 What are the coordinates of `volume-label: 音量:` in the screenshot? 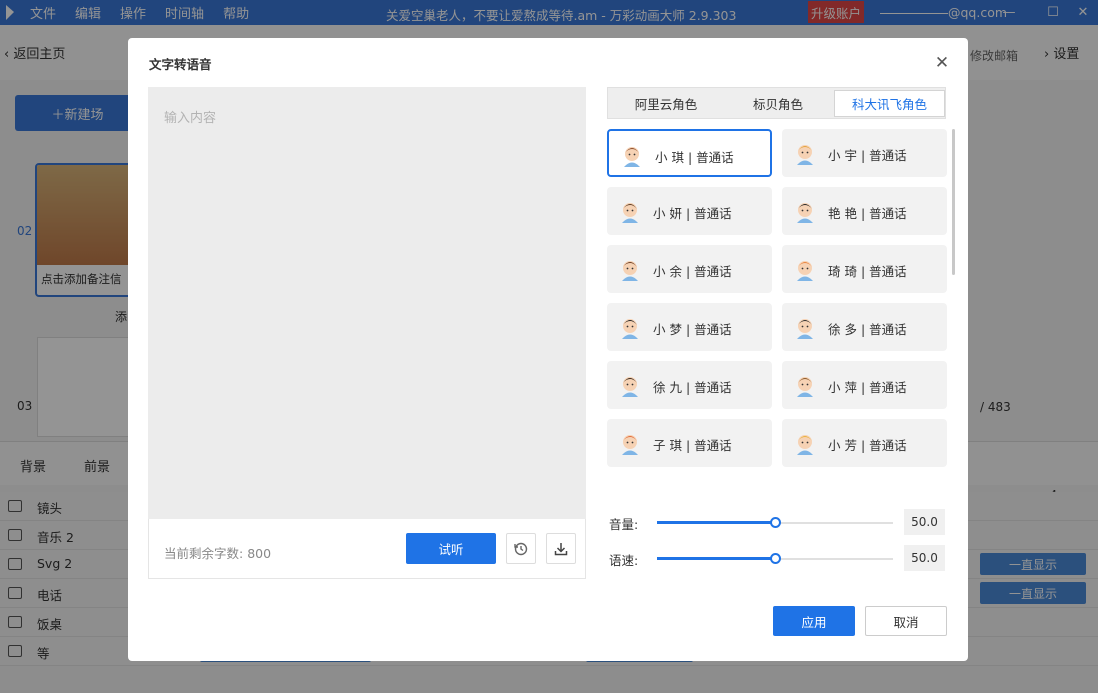 It's located at (624, 524).